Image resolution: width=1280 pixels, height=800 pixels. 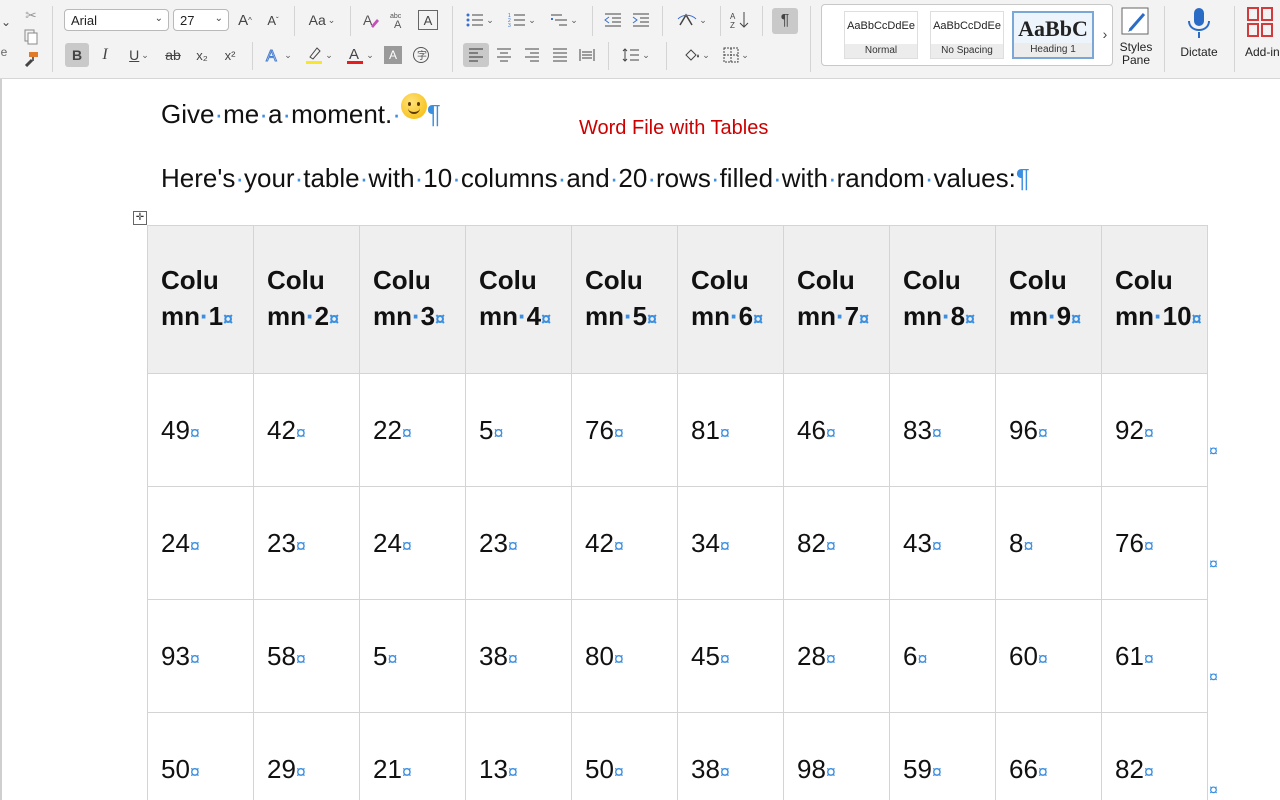 I want to click on column-header-10: Colu mn·10¤, so click(x=1154, y=299).